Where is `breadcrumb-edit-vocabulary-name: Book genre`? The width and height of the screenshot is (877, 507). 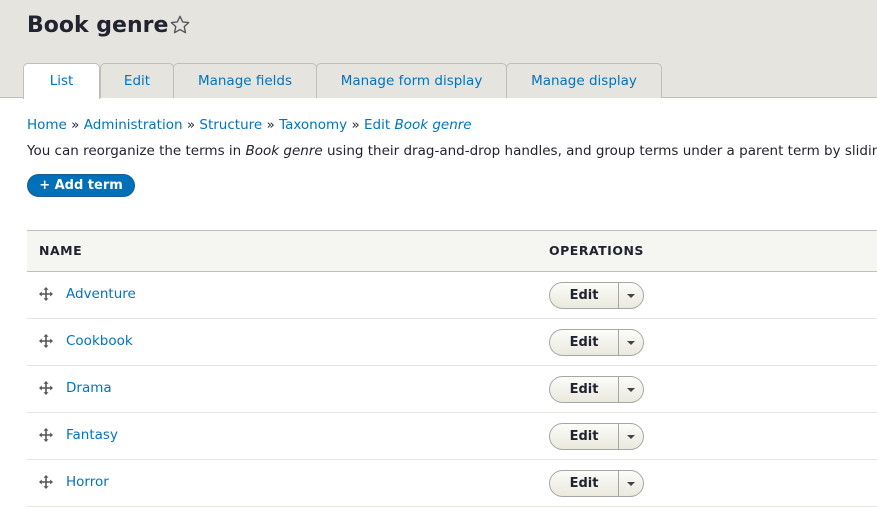
breadcrumb-edit-vocabulary-name: Book genre is located at coordinates (433, 125).